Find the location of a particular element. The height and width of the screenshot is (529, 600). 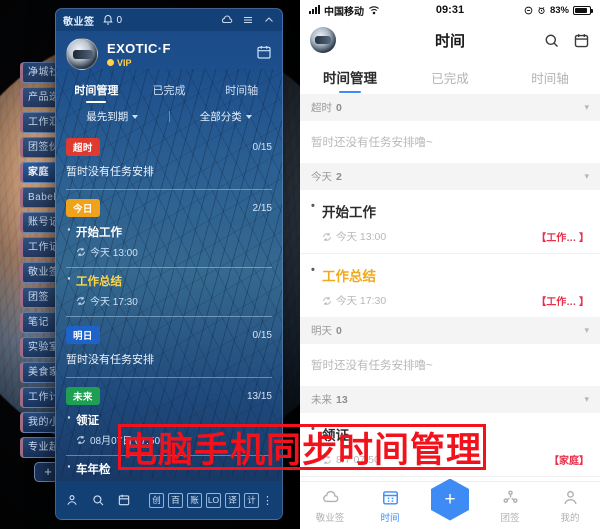

profile-name: EXOTIC·F is located at coordinates (139, 48).